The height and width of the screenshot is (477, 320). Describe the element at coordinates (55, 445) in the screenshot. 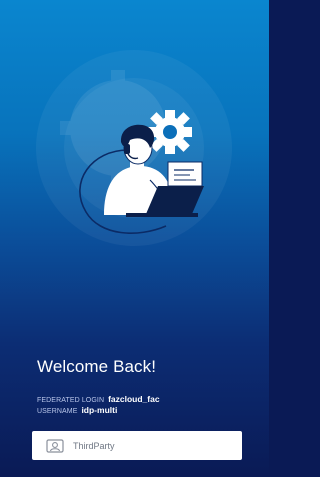

I see `id-card-icon` at that location.